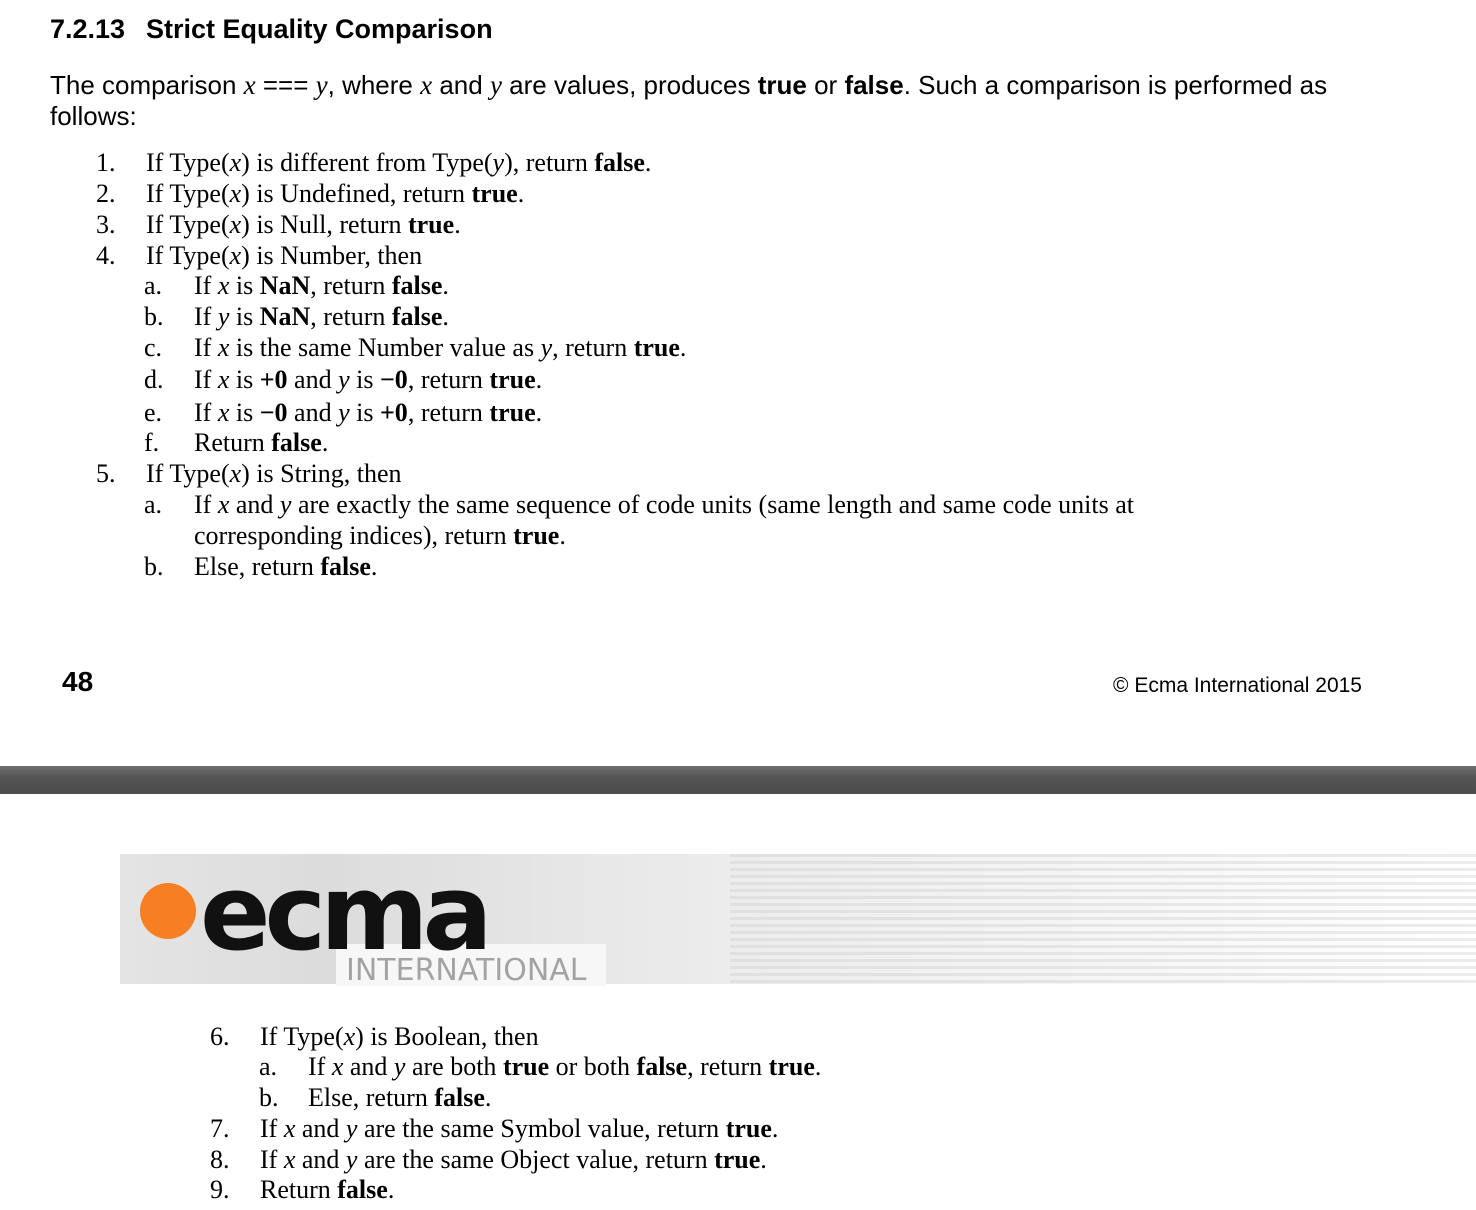 The height and width of the screenshot is (1210, 1476). What do you see at coordinates (321, 317) in the screenshot?
I see `step-text: If y is NaN, return false.` at bounding box center [321, 317].